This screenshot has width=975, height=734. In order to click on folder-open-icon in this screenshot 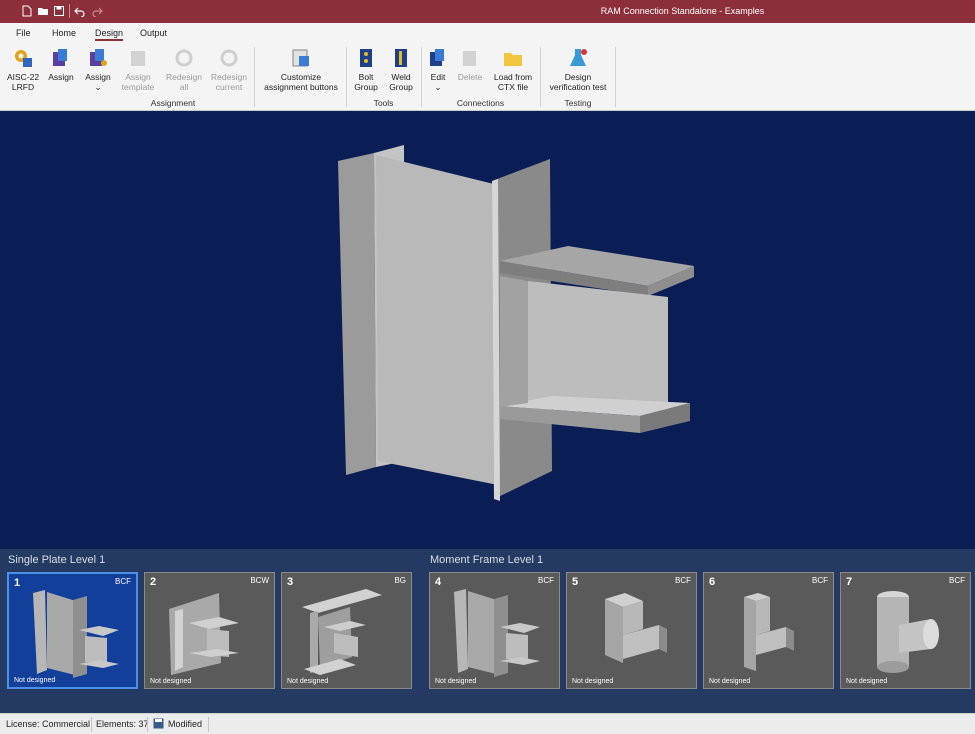, I will do `click(513, 59)`.